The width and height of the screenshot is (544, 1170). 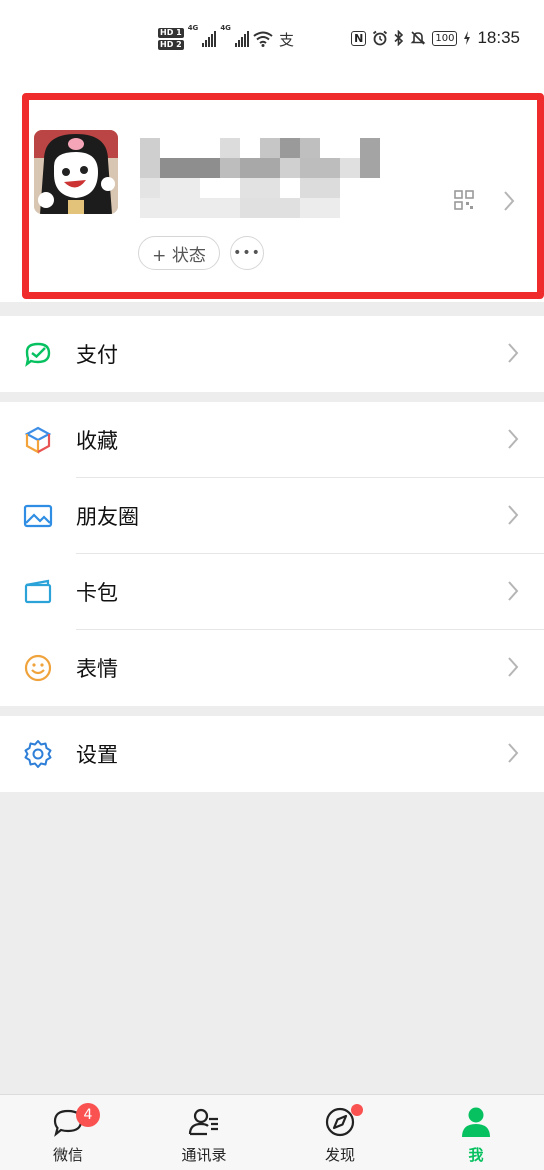 What do you see at coordinates (464, 200) in the screenshot?
I see `qr-code-icon` at bounding box center [464, 200].